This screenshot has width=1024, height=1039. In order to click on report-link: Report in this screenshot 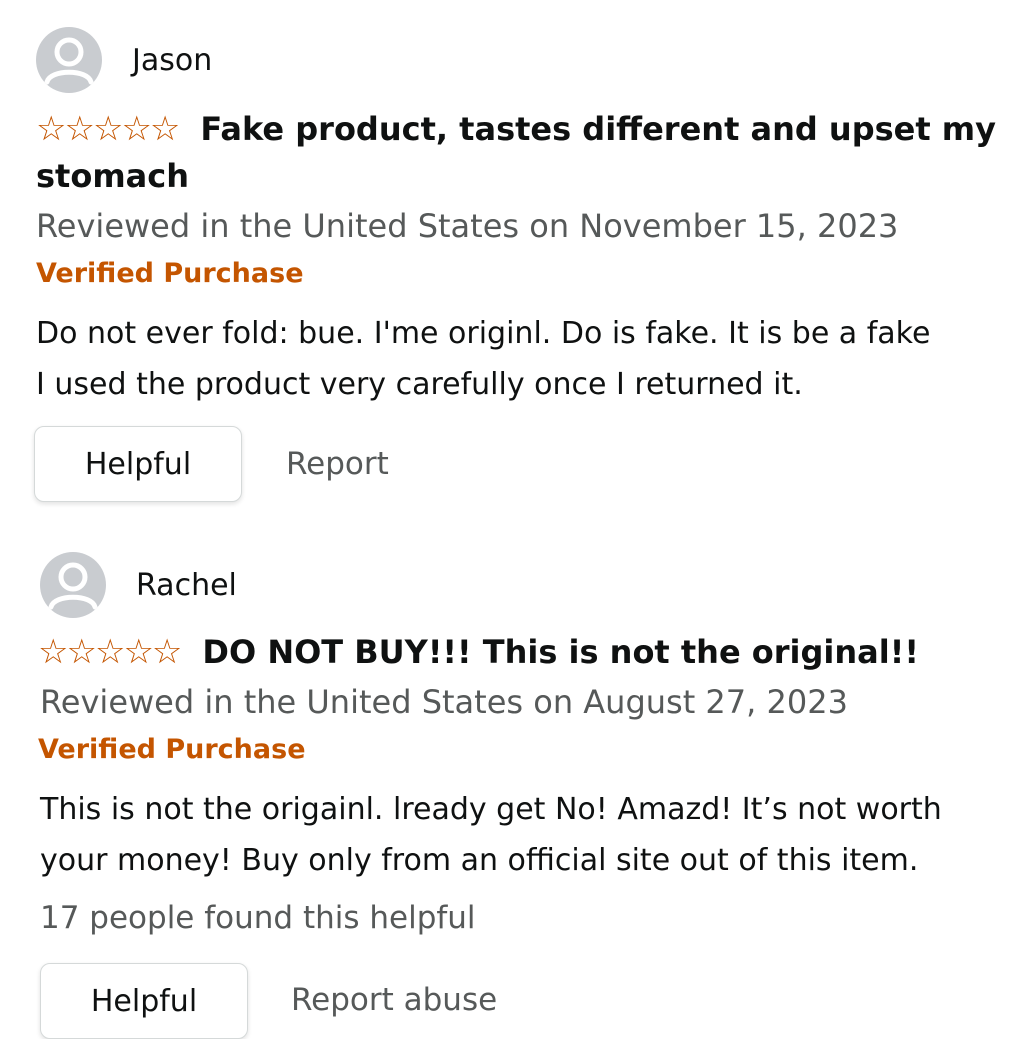, I will do `click(337, 464)`.